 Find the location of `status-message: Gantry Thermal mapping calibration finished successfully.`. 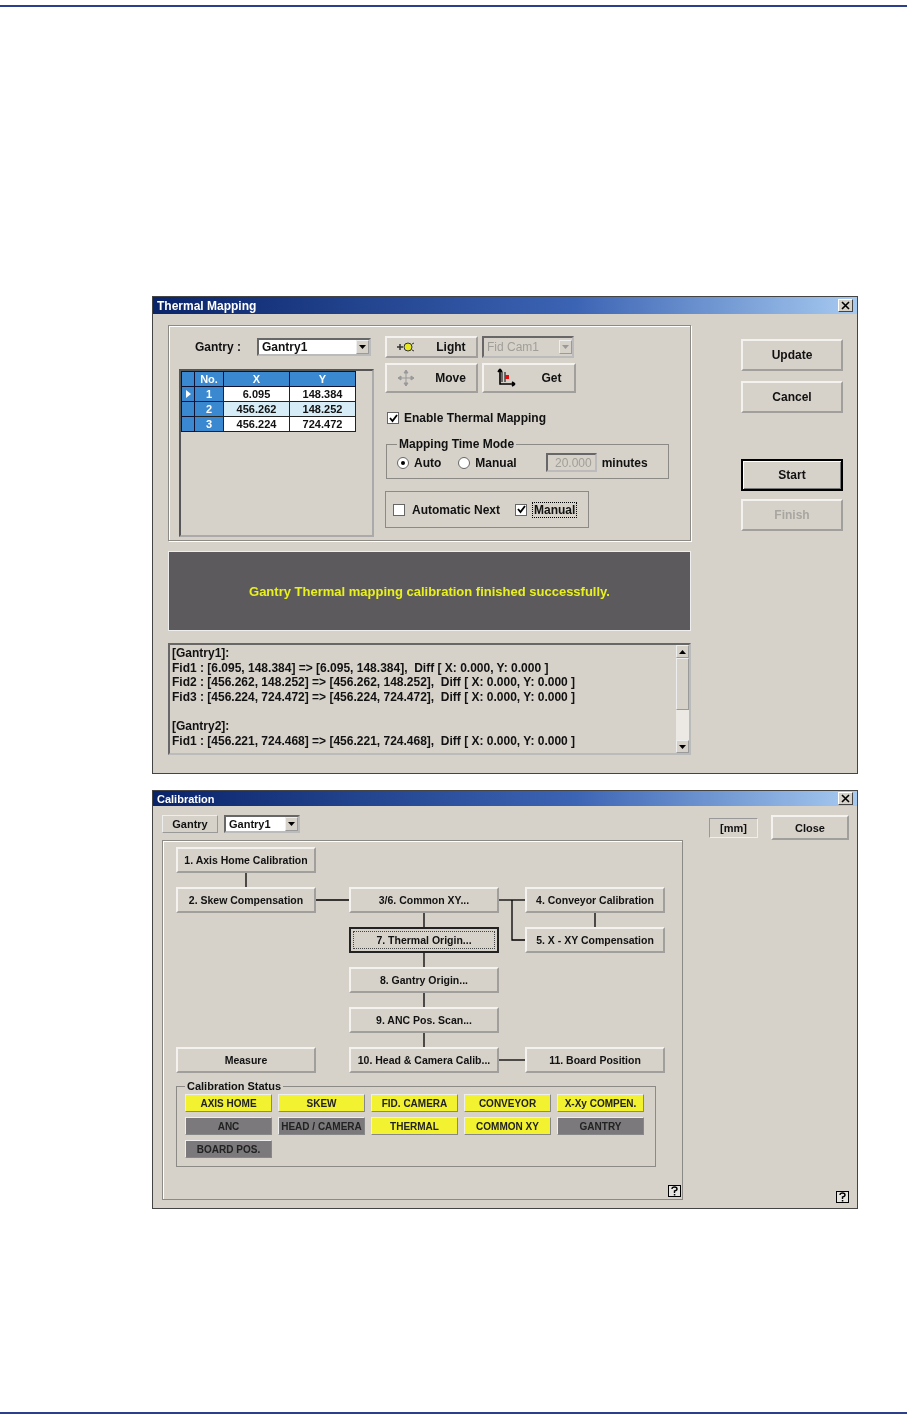

status-message: Gantry Thermal mapping calibration finished successfully. is located at coordinates (429, 591).